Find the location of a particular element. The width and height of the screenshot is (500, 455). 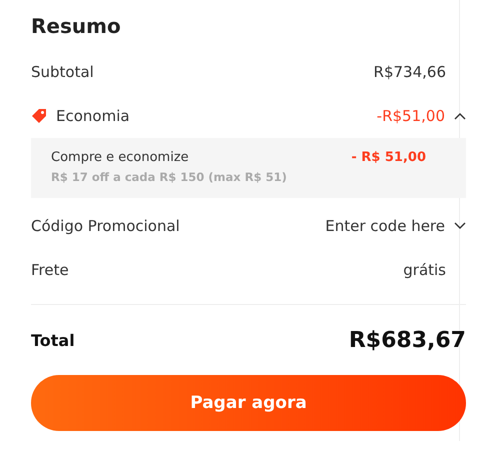

promo-code-label: Código Promocional is located at coordinates (105, 226).